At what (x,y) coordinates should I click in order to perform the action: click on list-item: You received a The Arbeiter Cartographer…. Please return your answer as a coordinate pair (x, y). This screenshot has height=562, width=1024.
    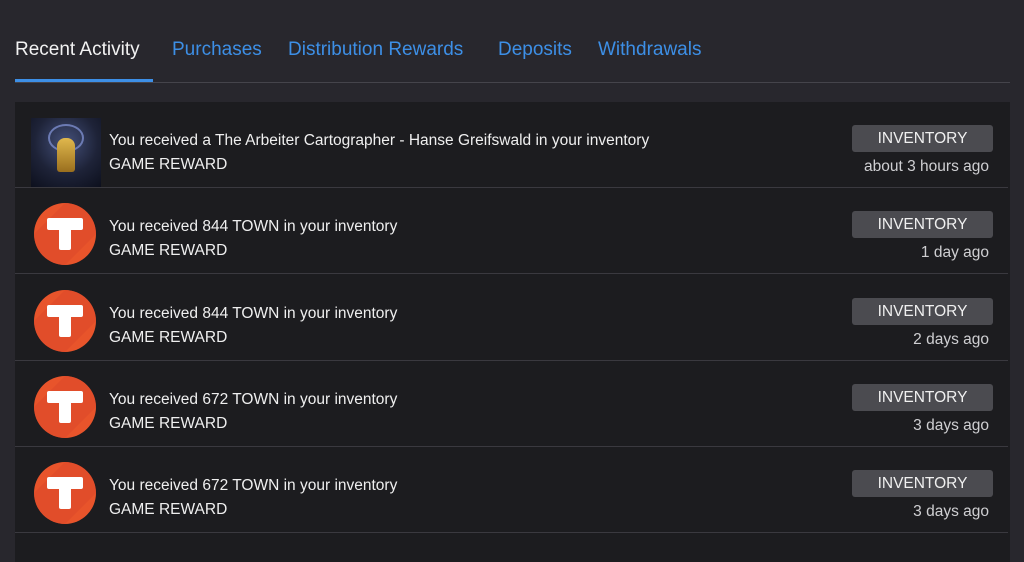
    Looking at the image, I should click on (511, 145).